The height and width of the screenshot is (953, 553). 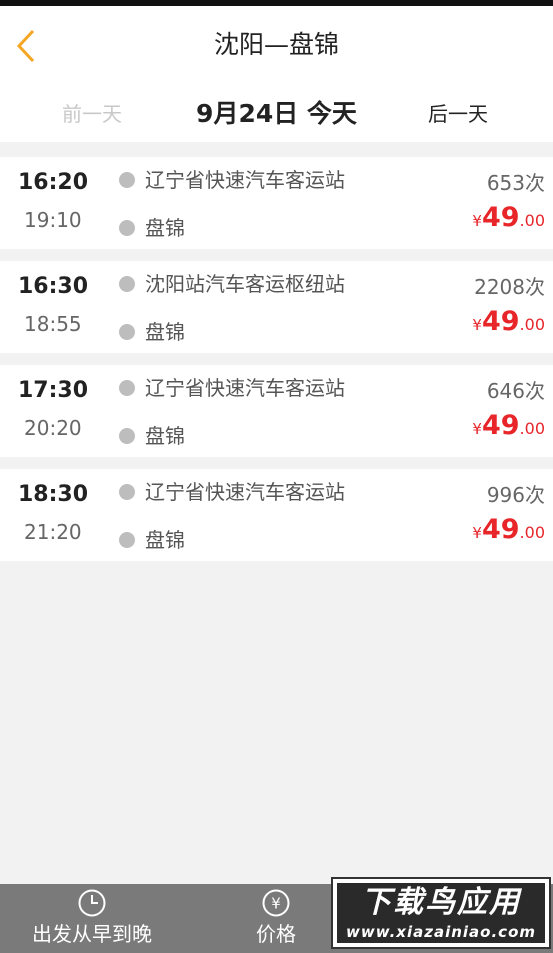 What do you see at coordinates (53, 494) in the screenshot?
I see `depart-time: 18:30` at bounding box center [53, 494].